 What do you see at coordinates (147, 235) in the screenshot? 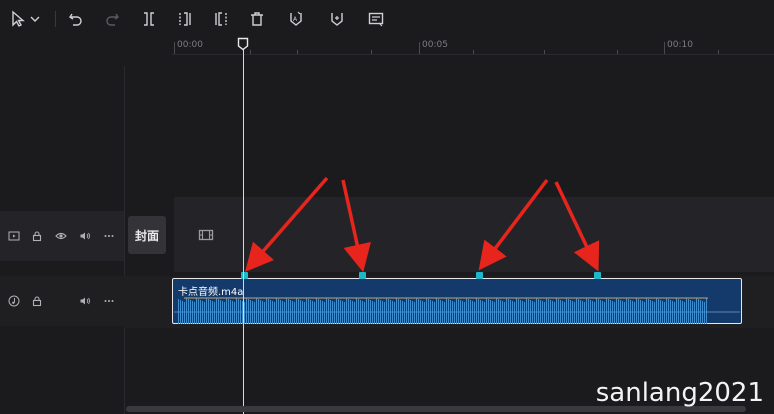
I see `cover-button: 封面` at bounding box center [147, 235].